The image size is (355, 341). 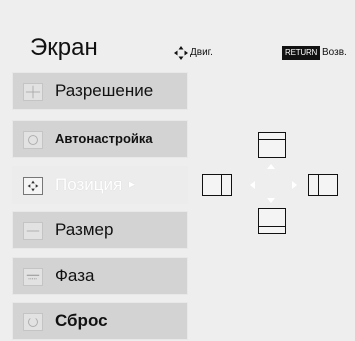 What do you see at coordinates (272, 145) in the screenshot?
I see `position-up-preview` at bounding box center [272, 145].